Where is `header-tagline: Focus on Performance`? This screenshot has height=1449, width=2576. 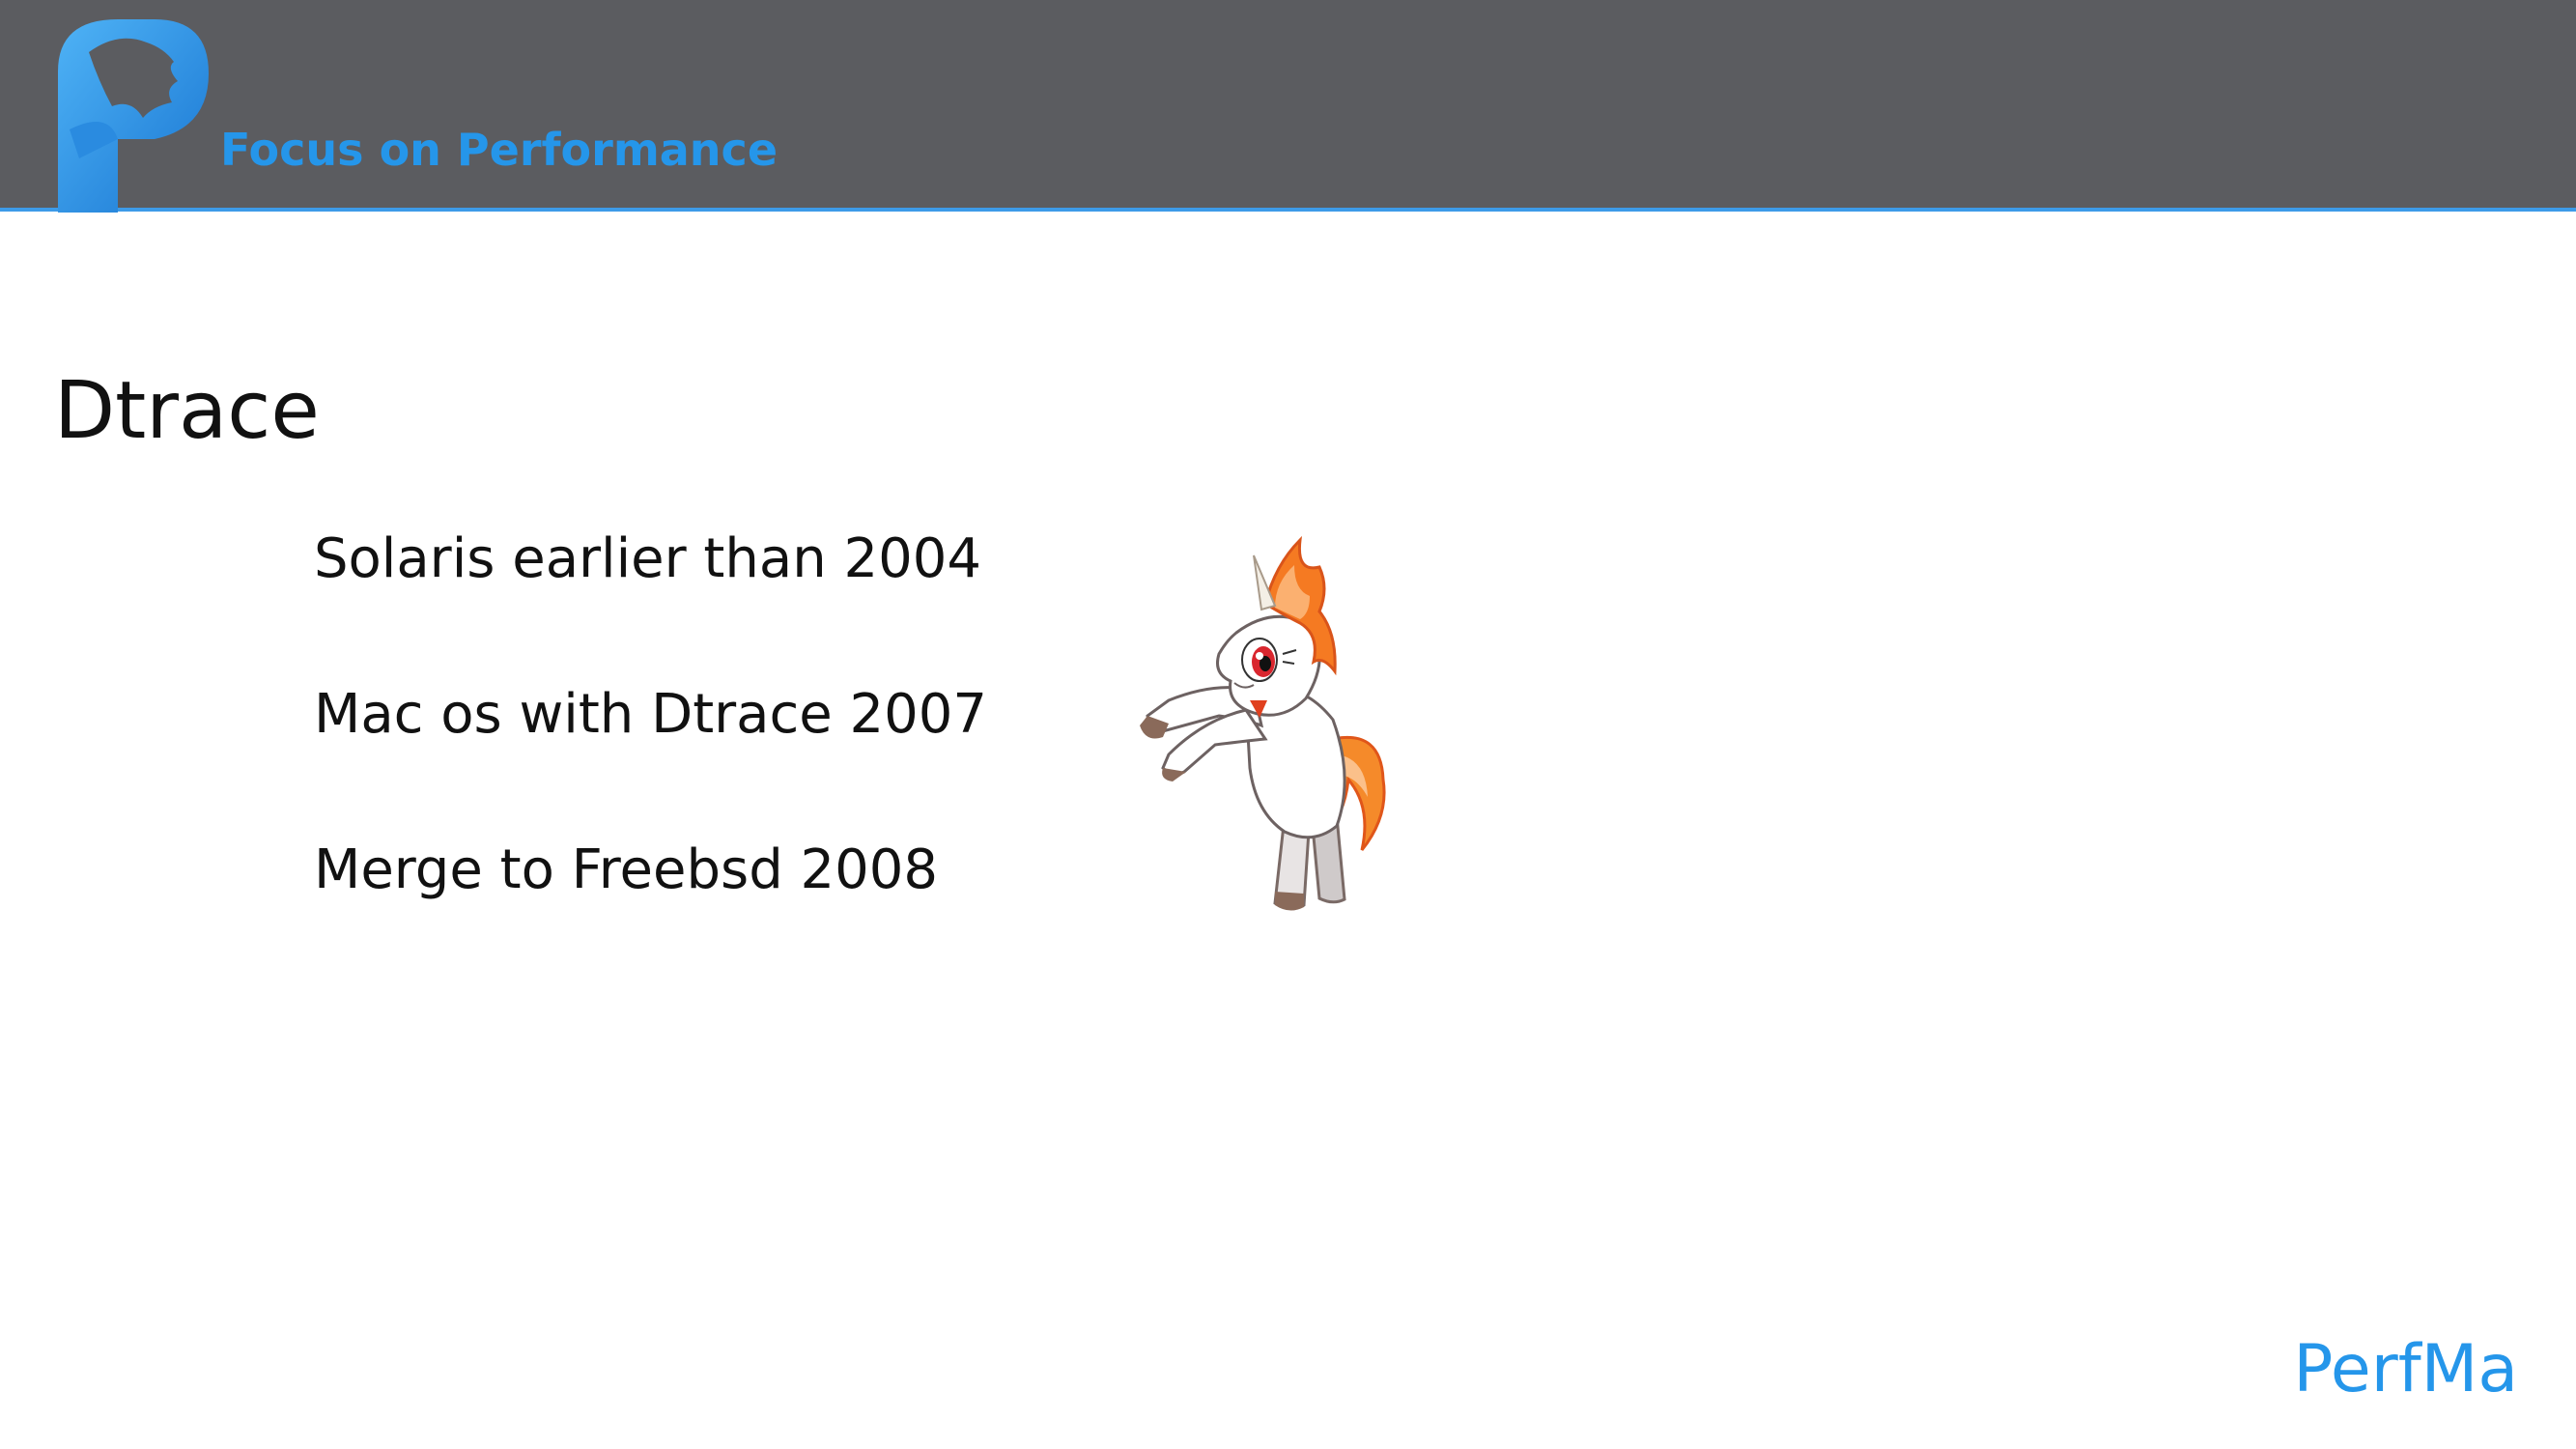 header-tagline: Focus on Performance is located at coordinates (499, 150).